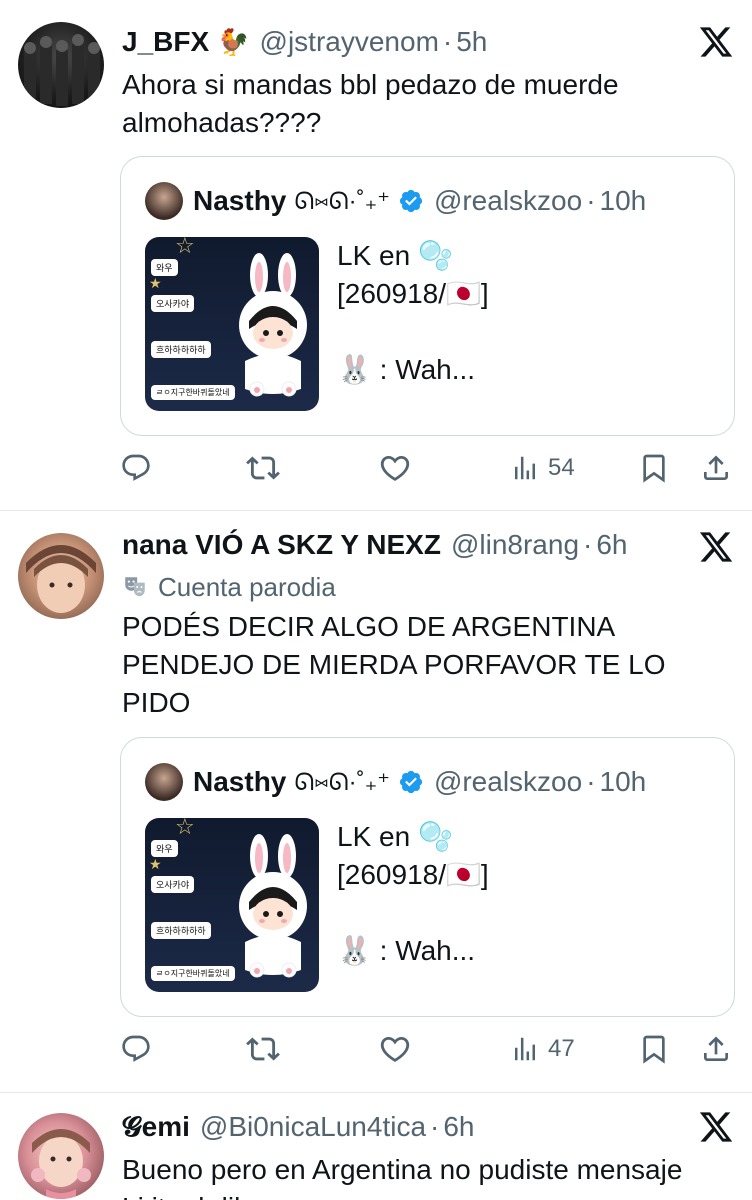 The width and height of the screenshot is (752, 1200). What do you see at coordinates (247, 586) in the screenshot?
I see `parody-label-text: Cuenta parodia` at bounding box center [247, 586].